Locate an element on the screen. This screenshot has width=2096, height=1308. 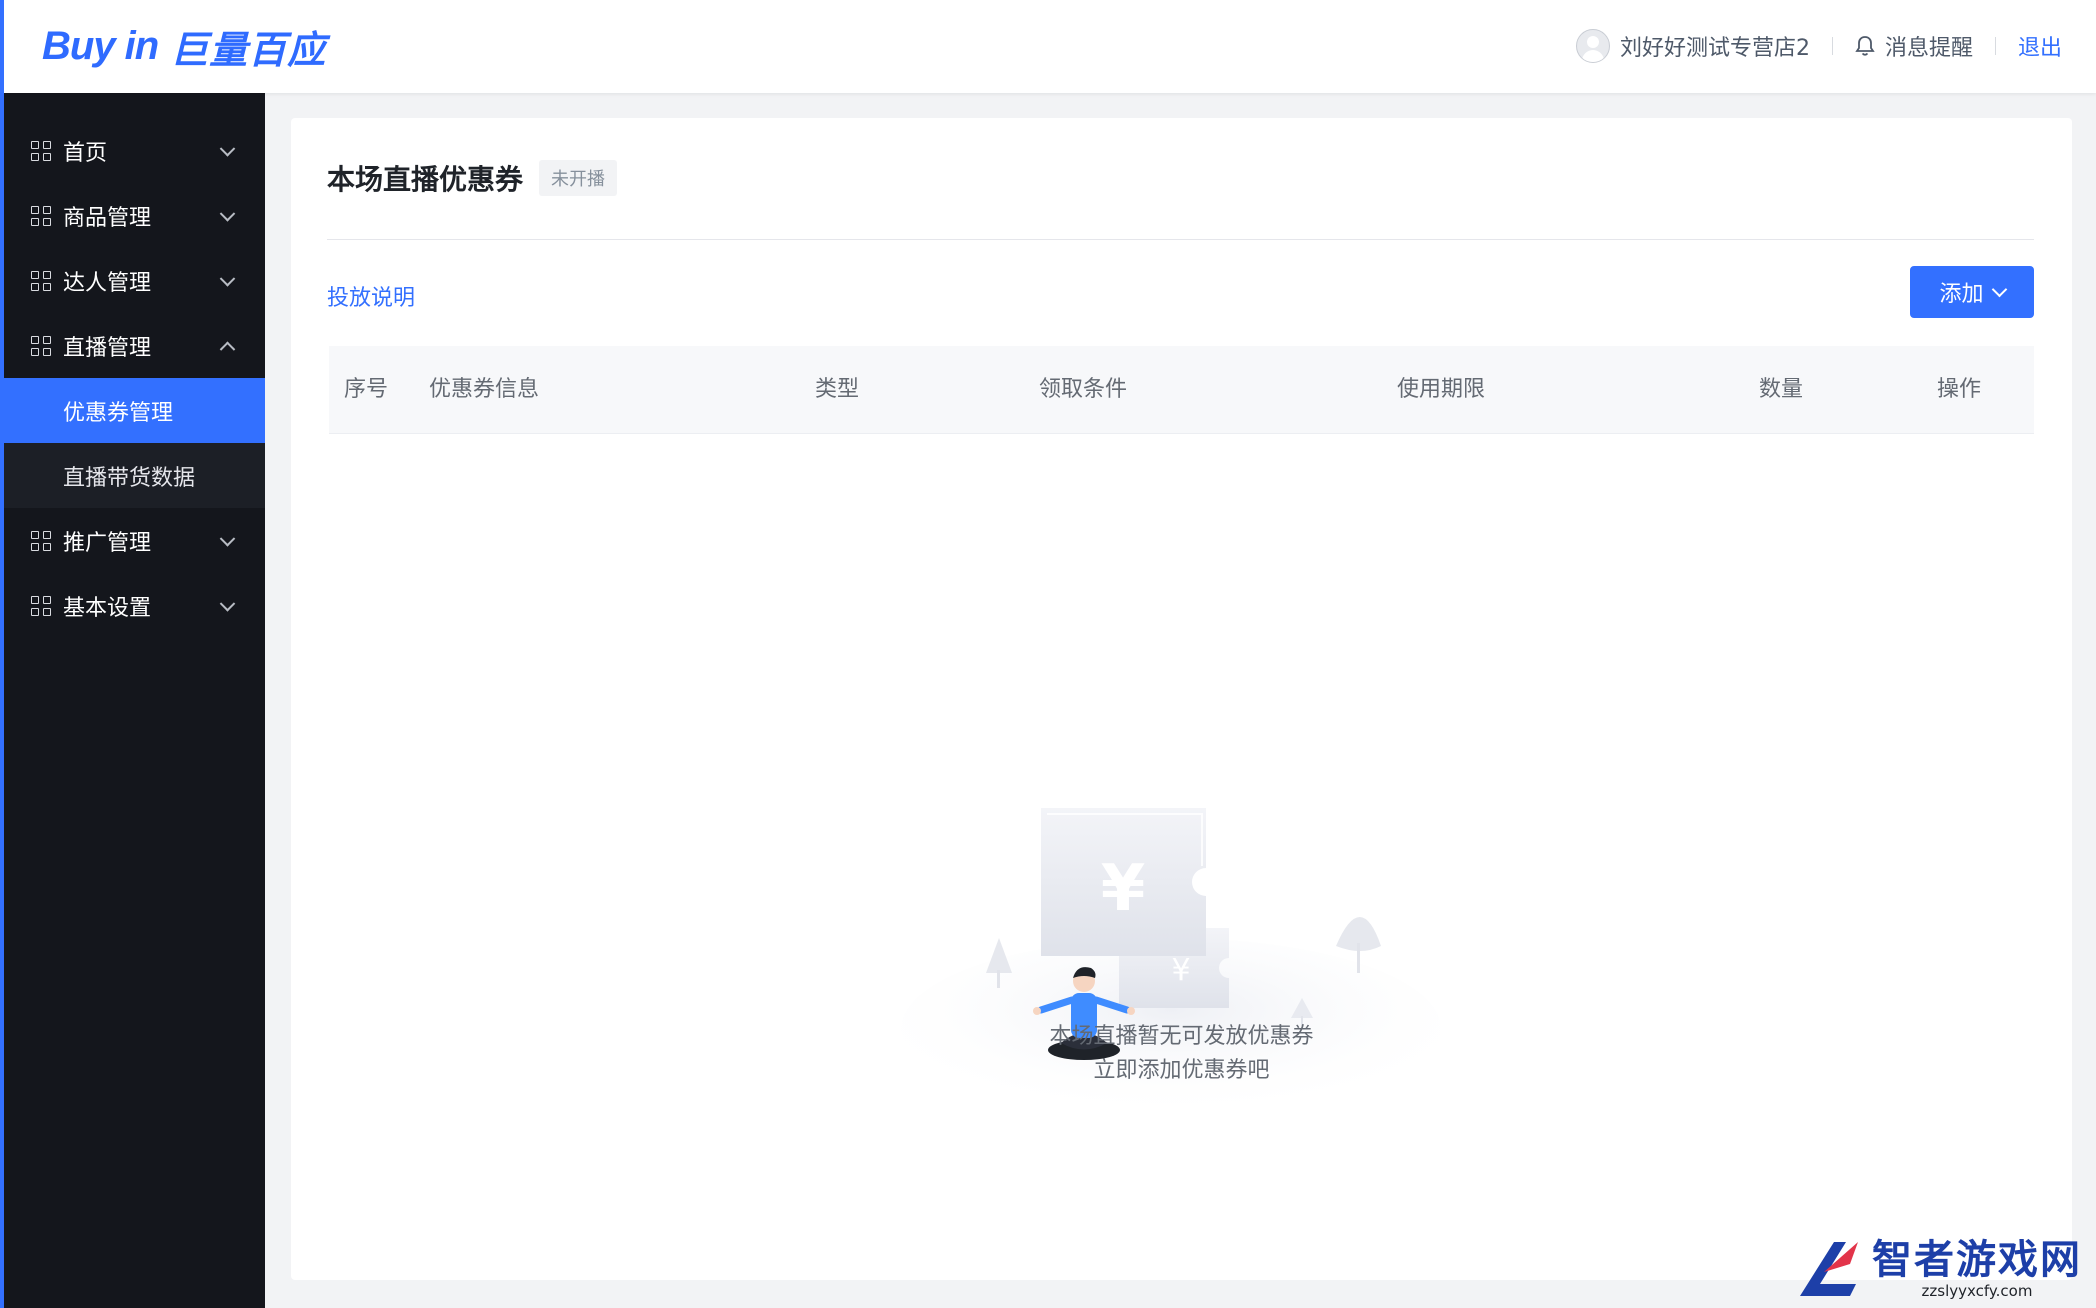
logout-link: 退出 is located at coordinates (2029, 46).